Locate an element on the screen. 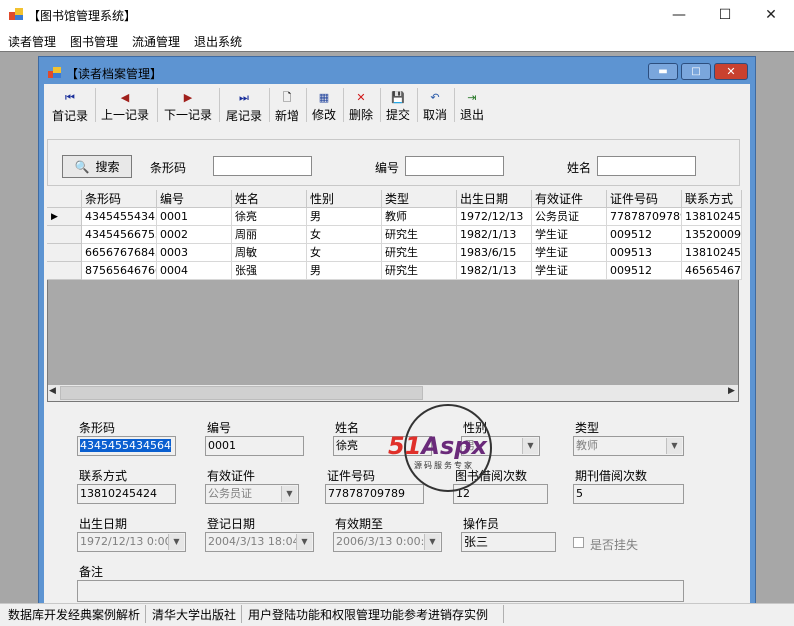  chevron-down-icon: ▼ is located at coordinates (176, 542).